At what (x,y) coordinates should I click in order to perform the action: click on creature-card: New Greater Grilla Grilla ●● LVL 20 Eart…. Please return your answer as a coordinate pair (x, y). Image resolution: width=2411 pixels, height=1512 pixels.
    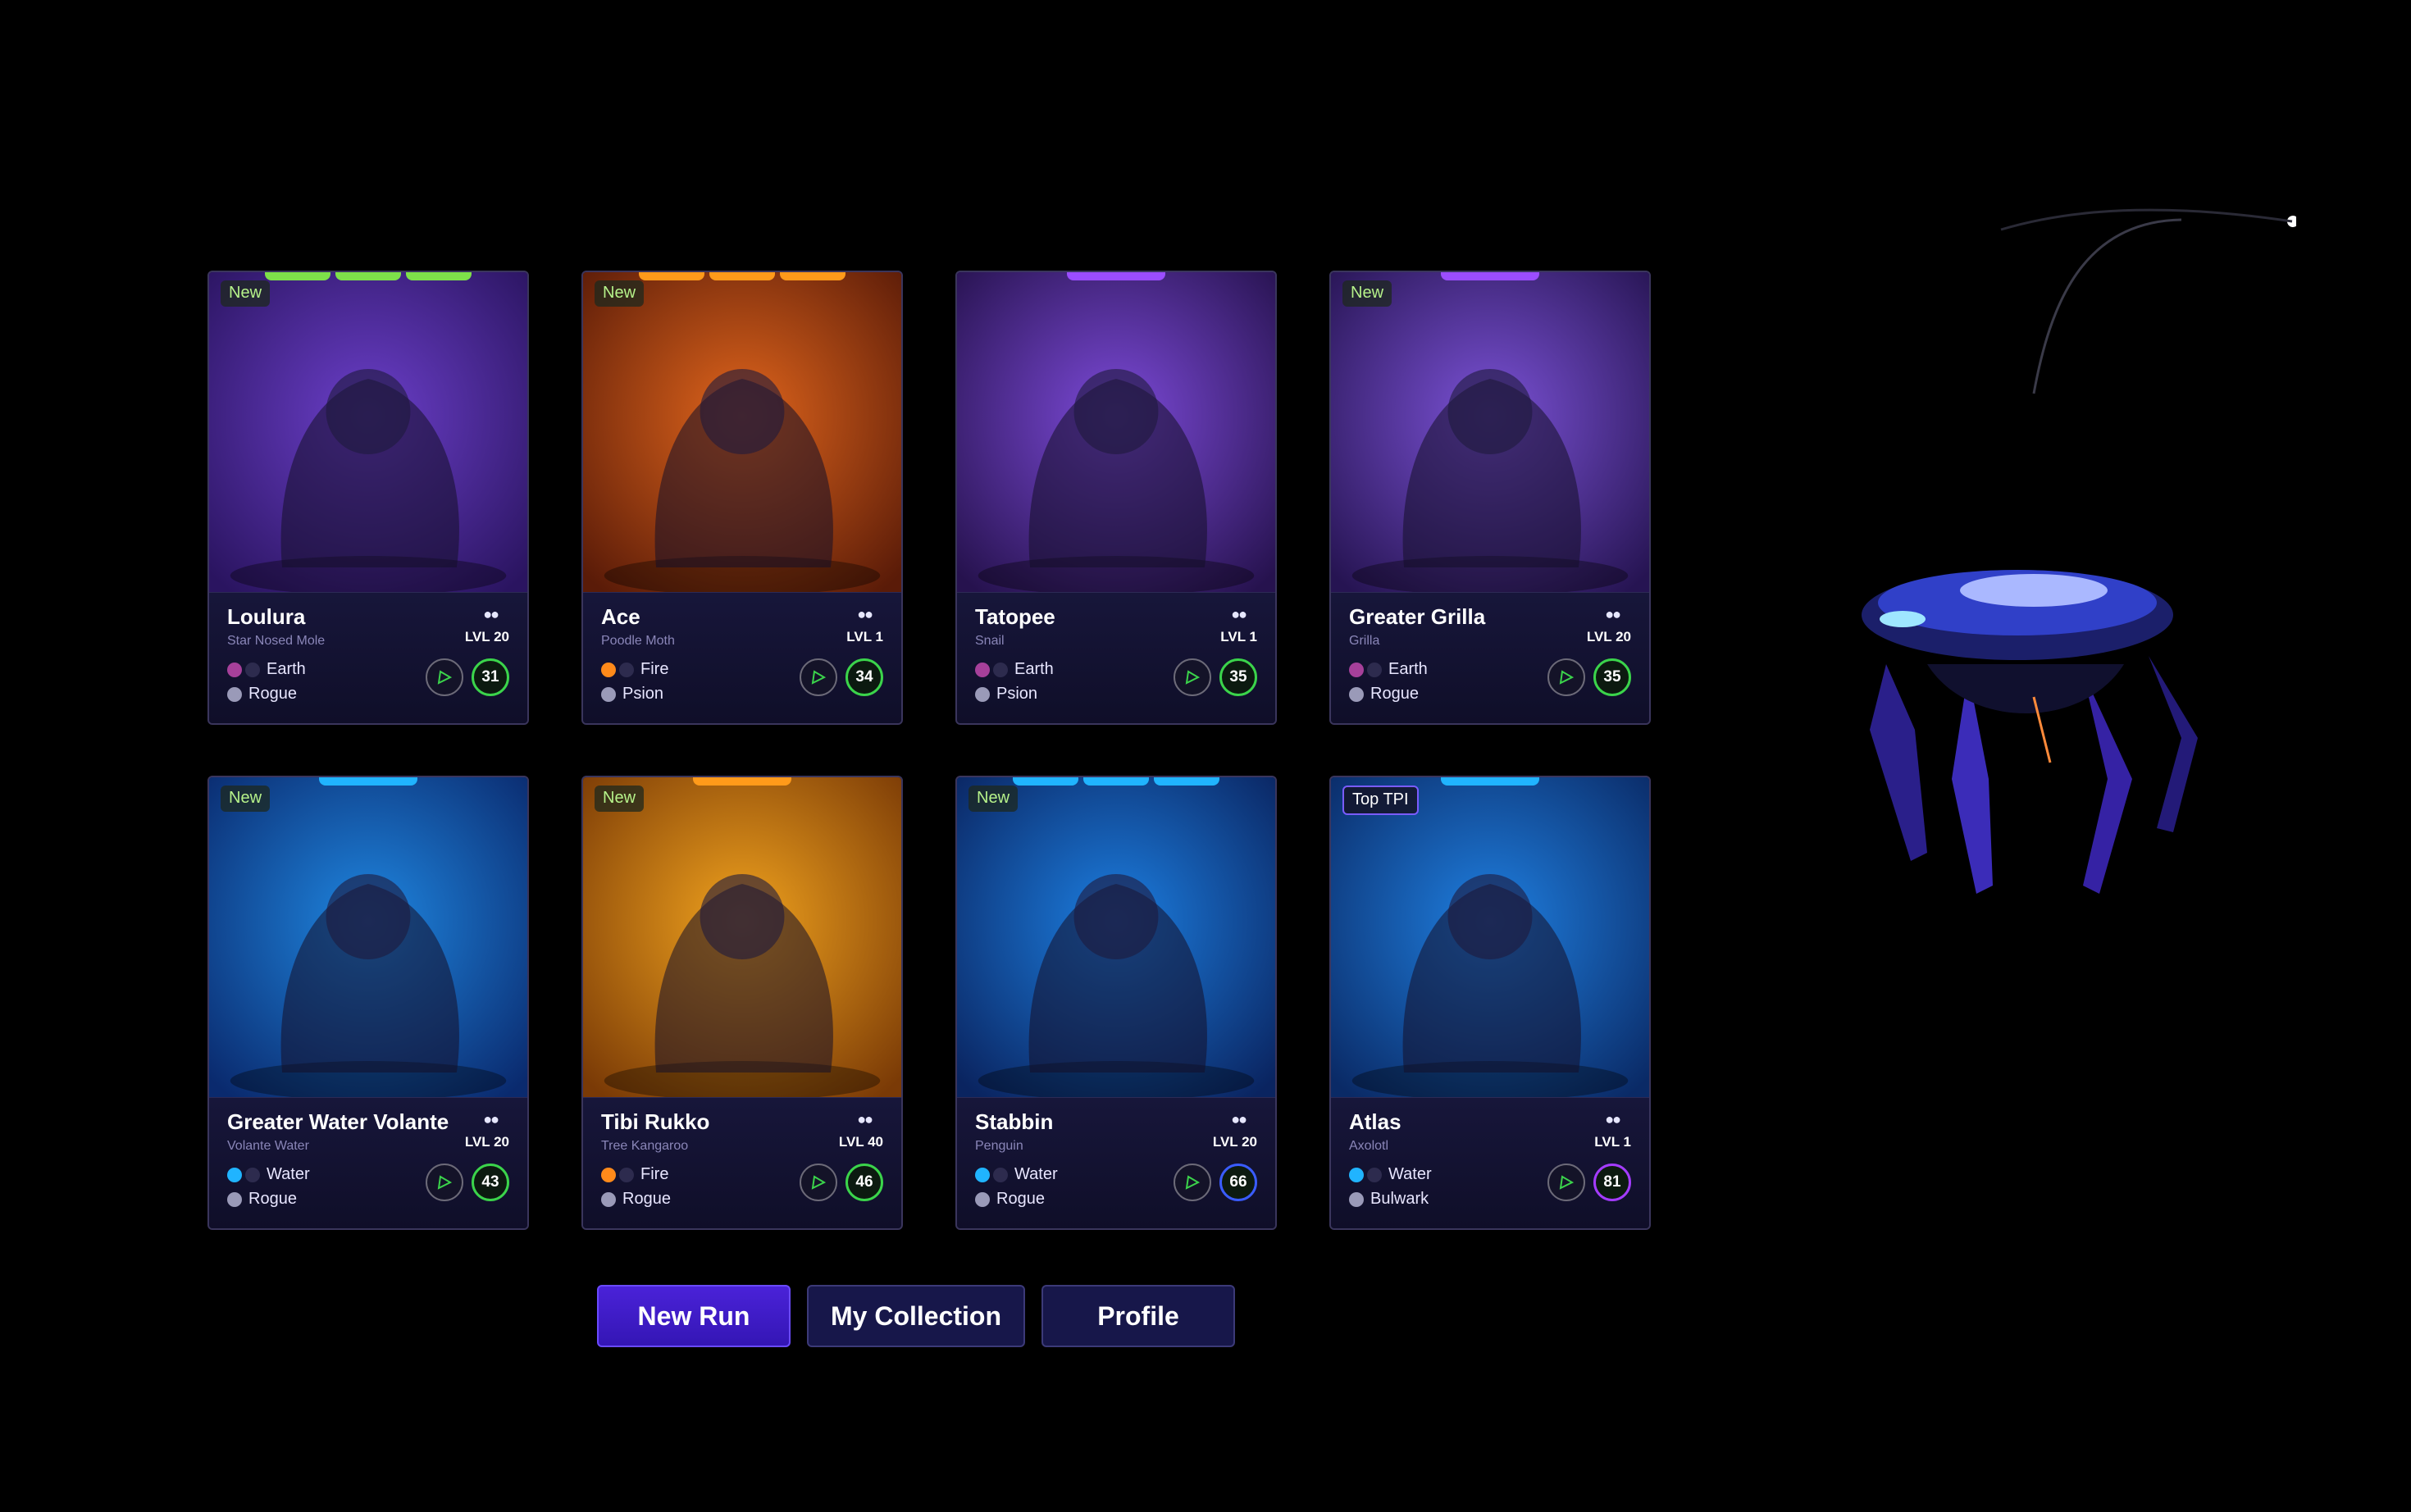
    Looking at the image, I should click on (1490, 498).